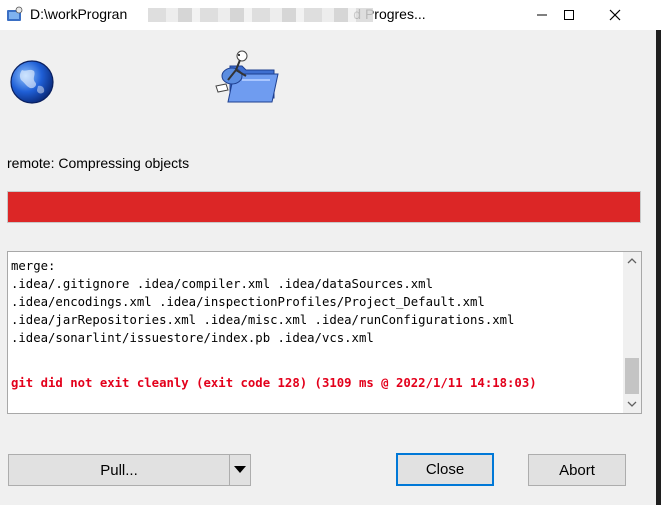  I want to click on close-icon, so click(615, 15).